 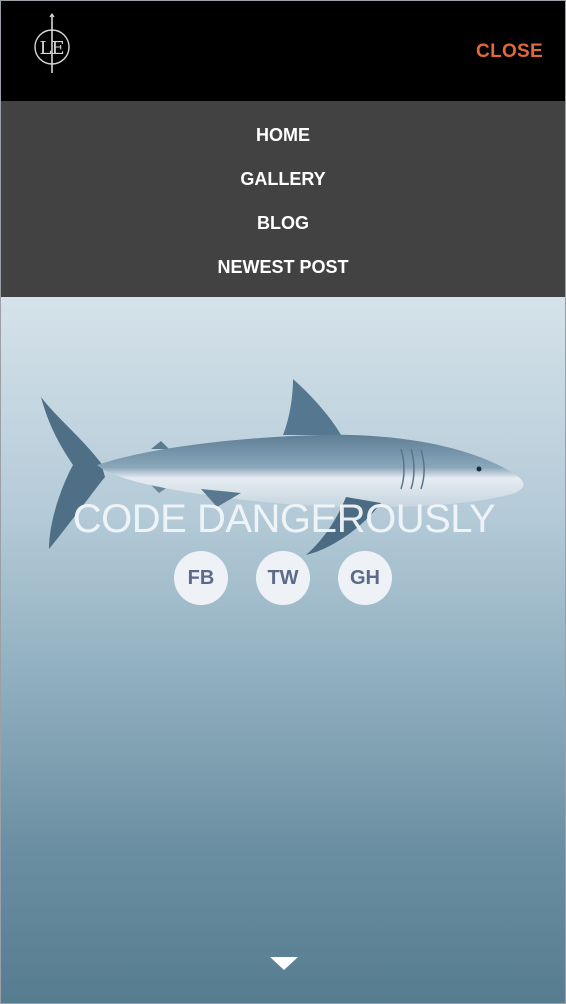 I want to click on social-links: FB TW GH, so click(x=283, y=579).